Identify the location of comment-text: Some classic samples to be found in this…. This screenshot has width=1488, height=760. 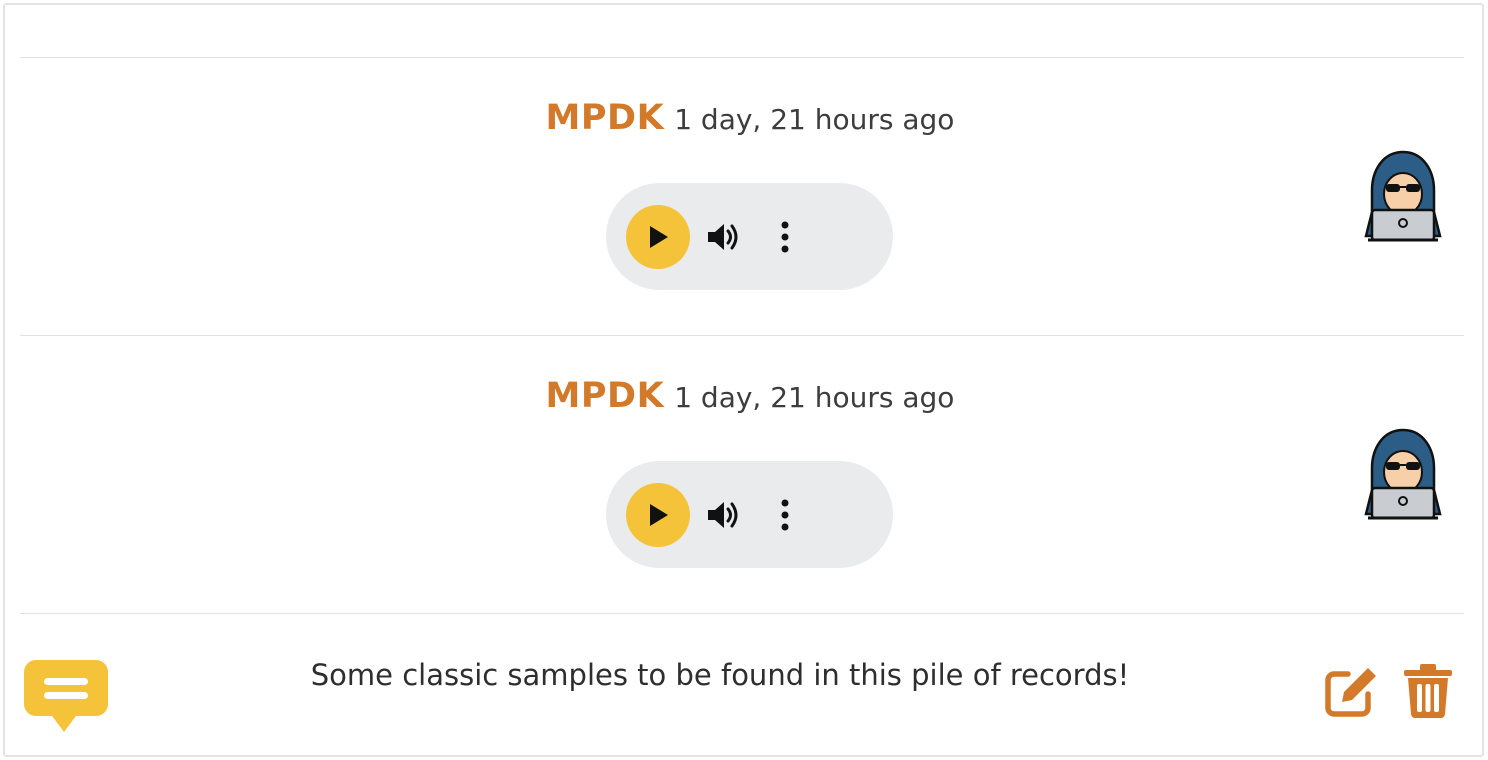
(720, 675).